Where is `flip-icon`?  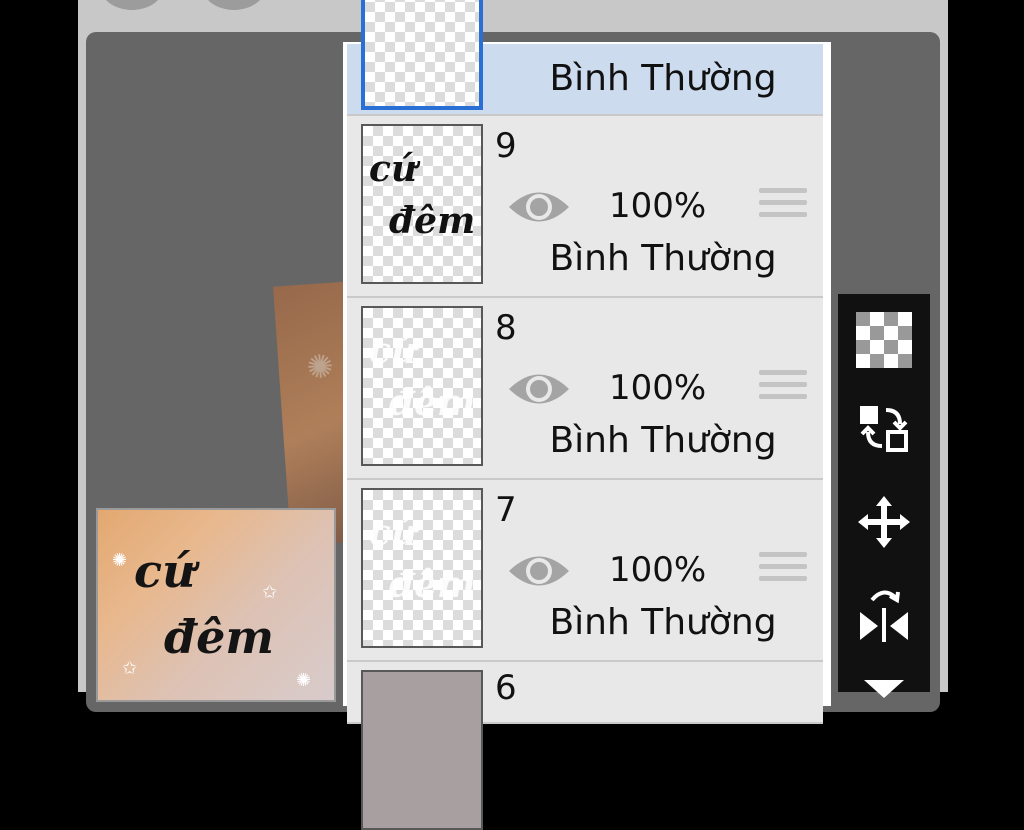
flip-icon is located at coordinates (884, 614).